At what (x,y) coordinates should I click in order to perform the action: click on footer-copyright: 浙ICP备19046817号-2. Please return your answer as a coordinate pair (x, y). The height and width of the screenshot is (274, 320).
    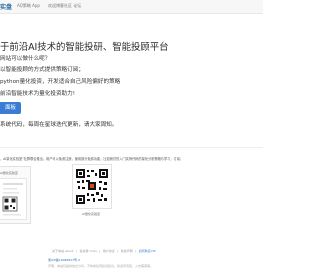
    Looking at the image, I should click on (64, 260).